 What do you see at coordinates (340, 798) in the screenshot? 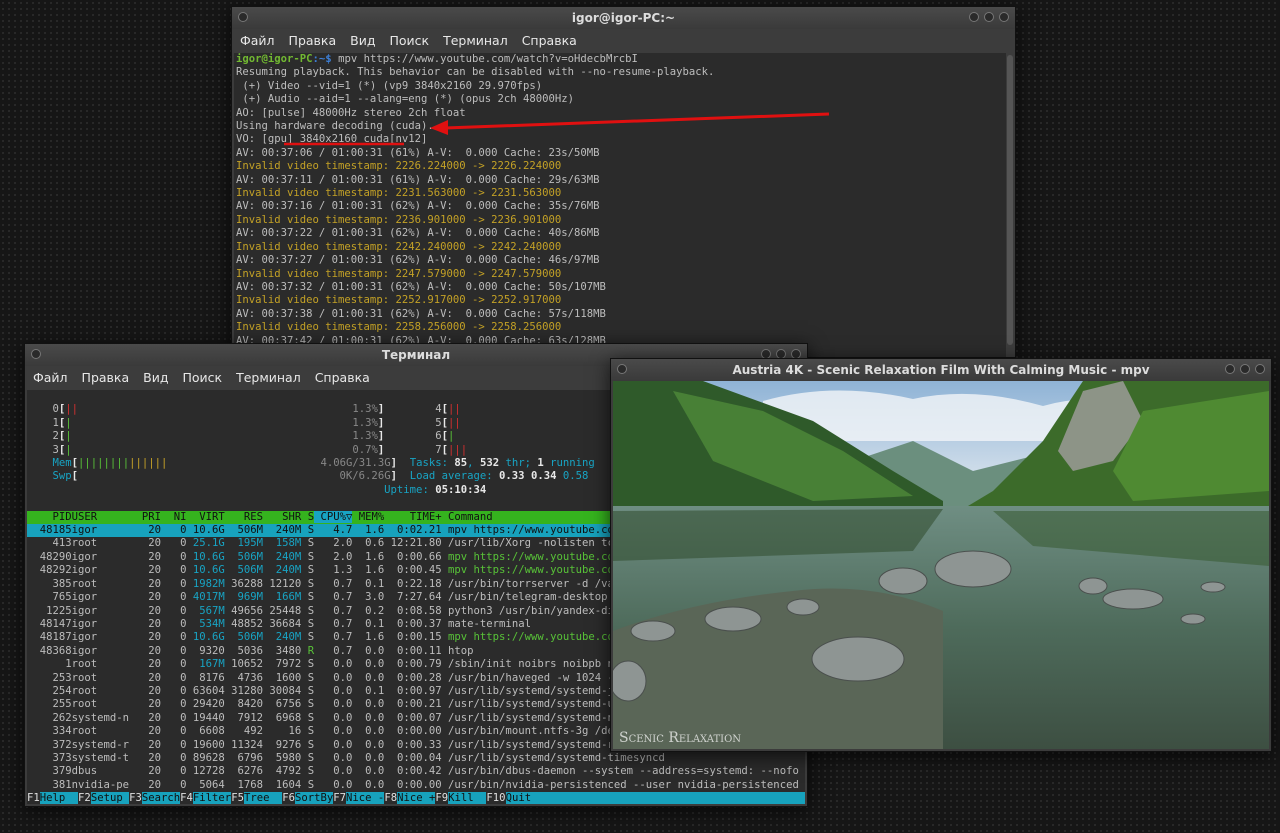
I see `fkey-f7: F7` at bounding box center [340, 798].